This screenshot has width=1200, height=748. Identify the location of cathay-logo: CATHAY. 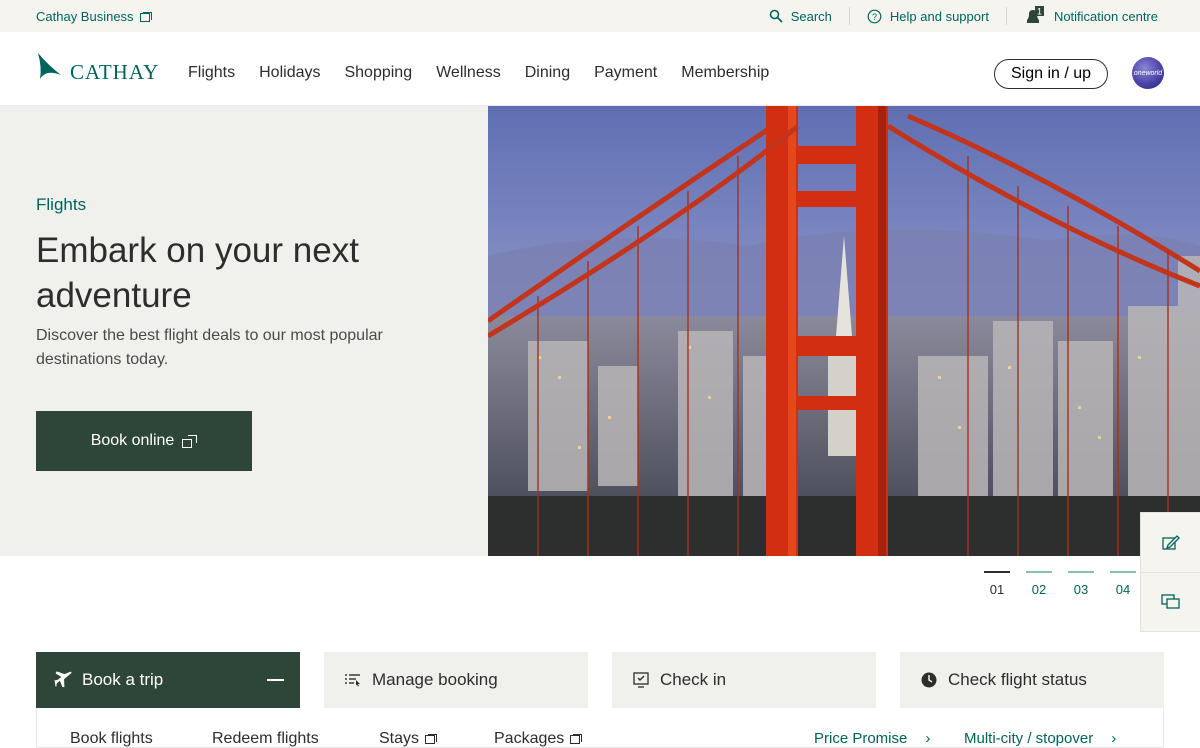
(98, 67).